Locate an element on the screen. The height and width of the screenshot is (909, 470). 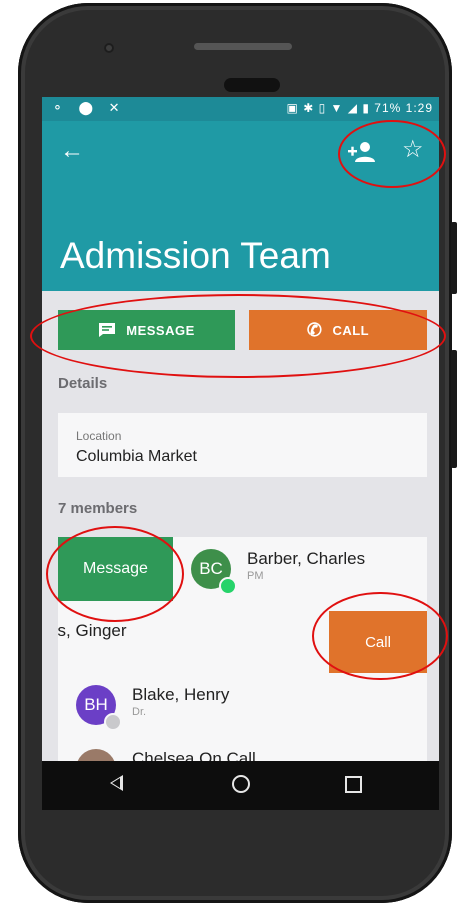
power-button is located at coordinates (454, 409).